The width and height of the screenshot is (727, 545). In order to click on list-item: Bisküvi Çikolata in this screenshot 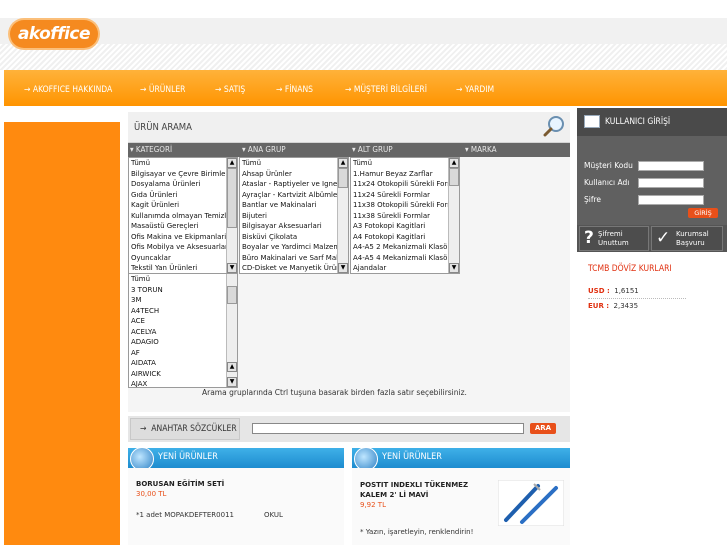, I will do `click(294, 237)`.